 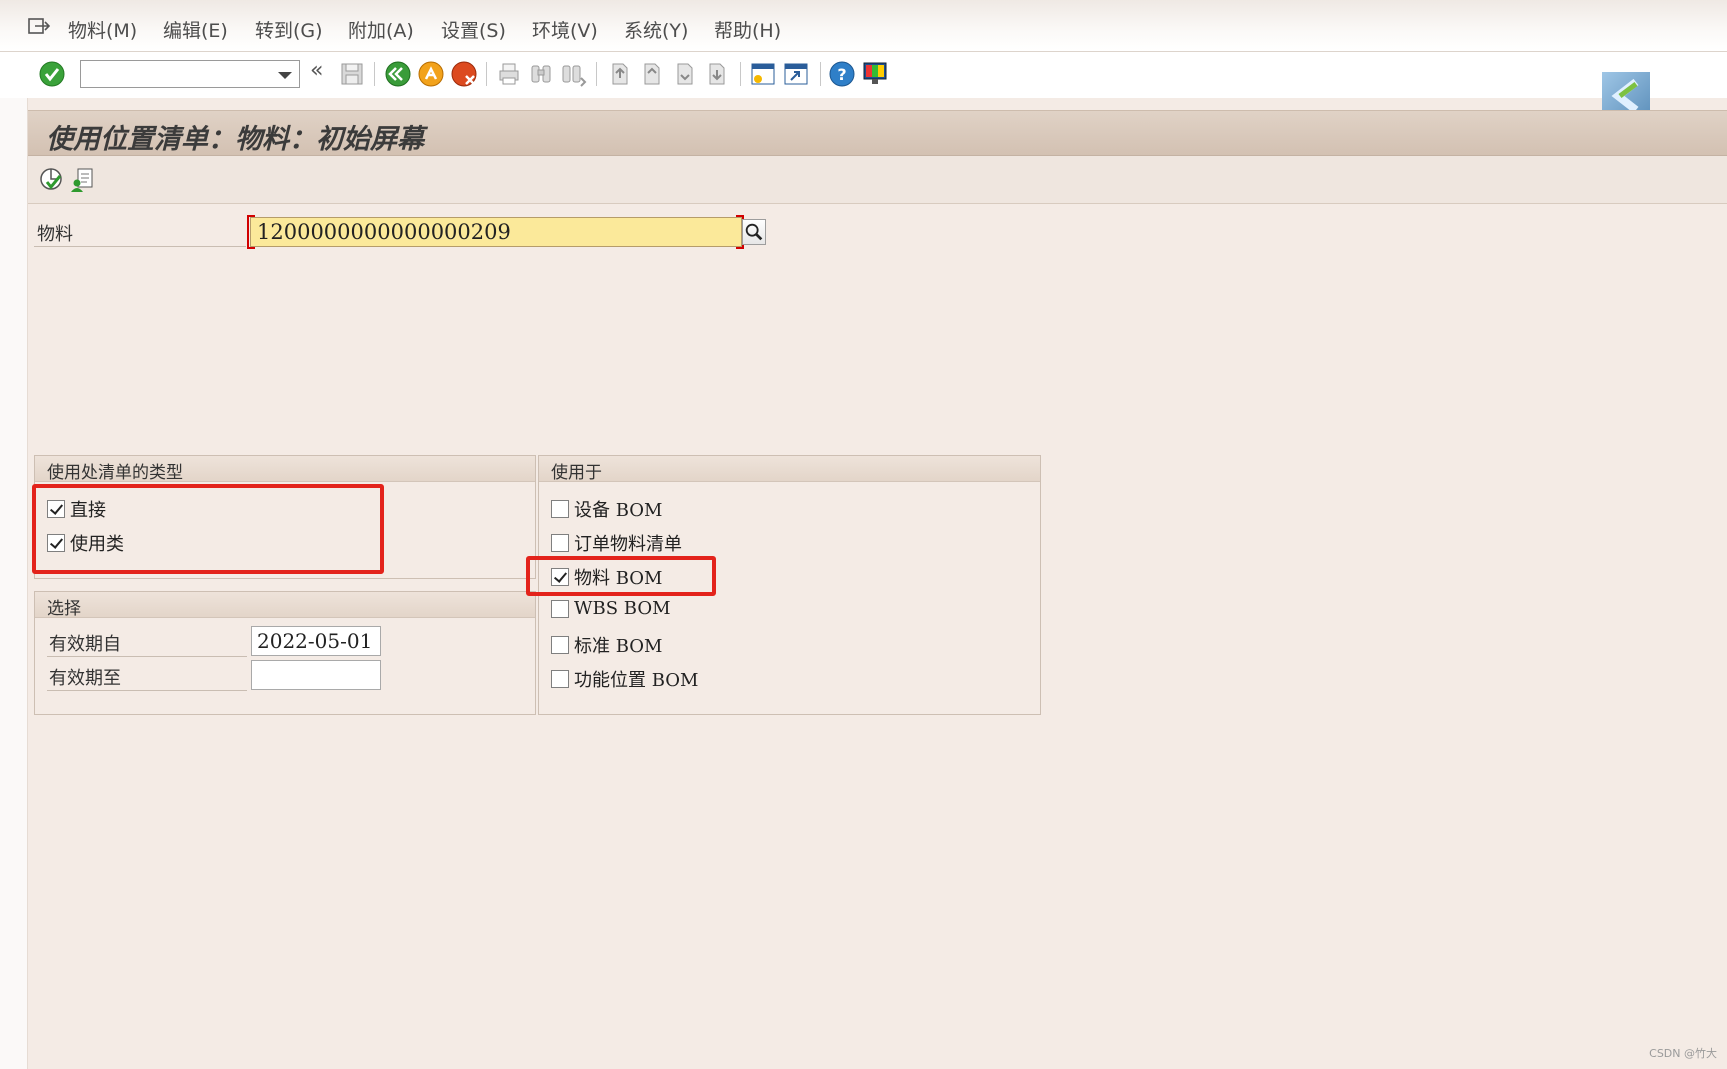 I want to click on selection-group: 选择 有效期自 2022-05-01 有效期至, so click(x=285, y=653).